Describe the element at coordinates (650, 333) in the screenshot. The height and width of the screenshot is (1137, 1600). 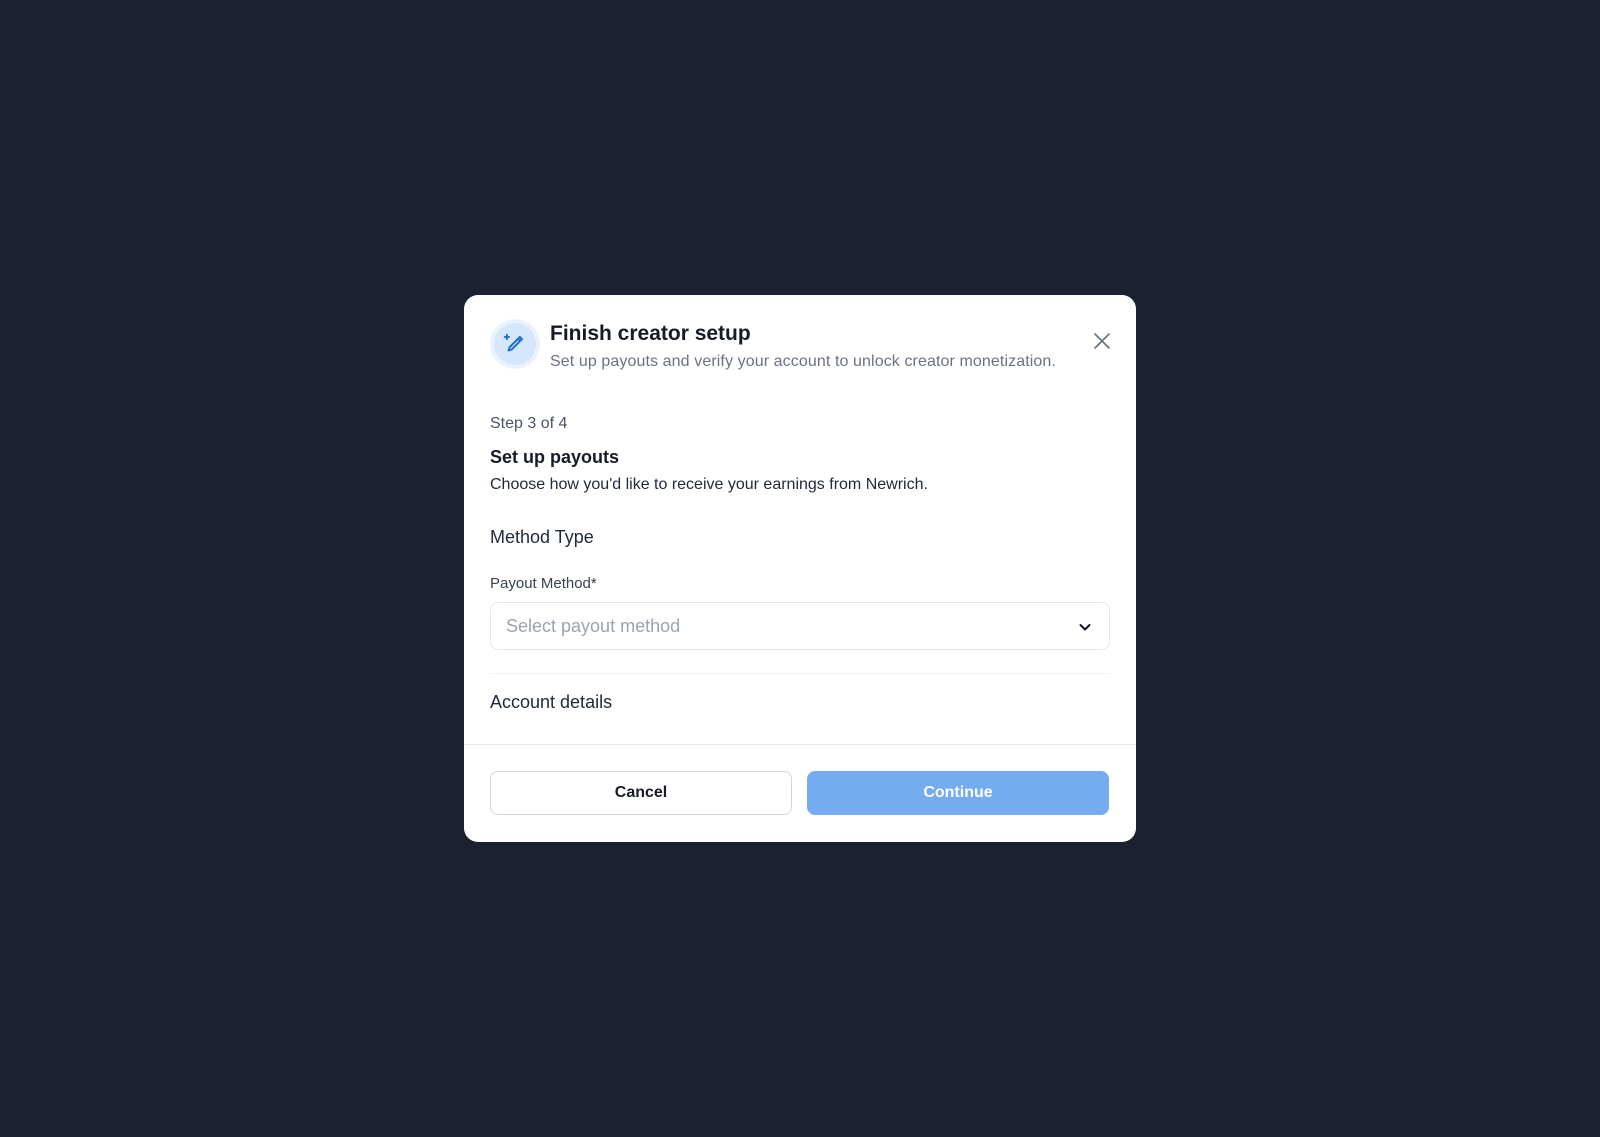
I see `modal-title: Finish creator setup` at that location.